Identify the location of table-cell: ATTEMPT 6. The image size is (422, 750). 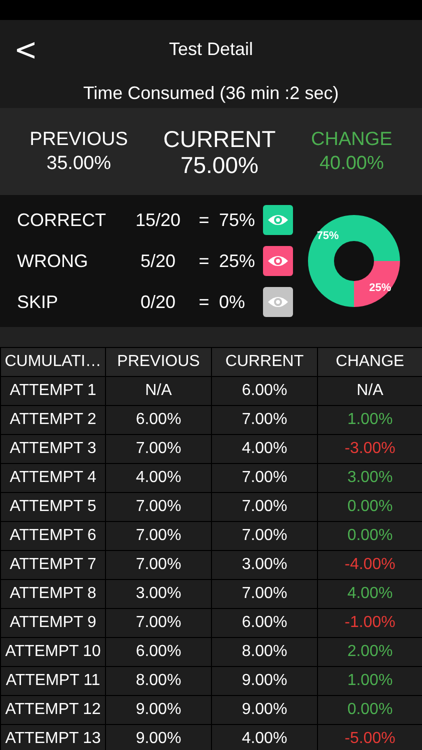
(53, 536).